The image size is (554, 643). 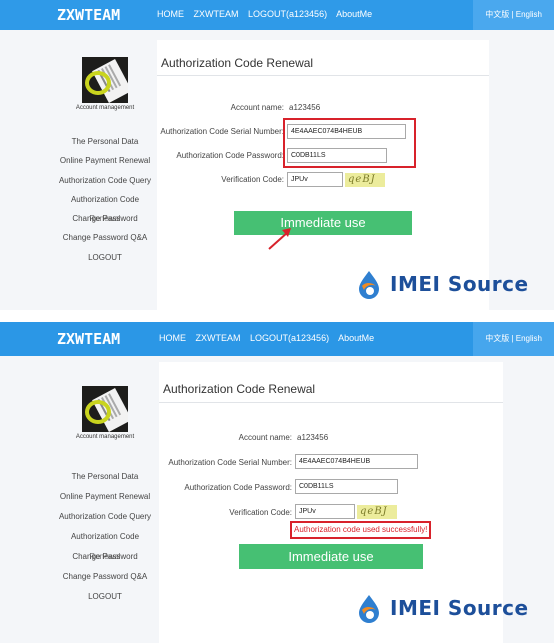 I want to click on code-password-input: C0DB11LS, so click(x=346, y=486).